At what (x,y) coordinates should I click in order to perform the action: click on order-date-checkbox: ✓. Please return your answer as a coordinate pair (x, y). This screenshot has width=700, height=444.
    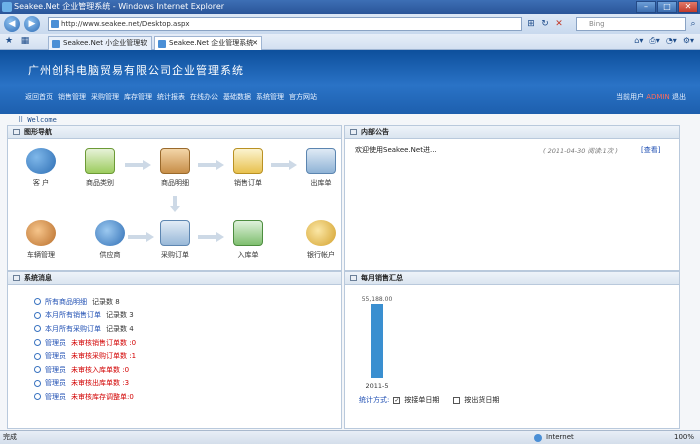
    Looking at the image, I should click on (397, 400).